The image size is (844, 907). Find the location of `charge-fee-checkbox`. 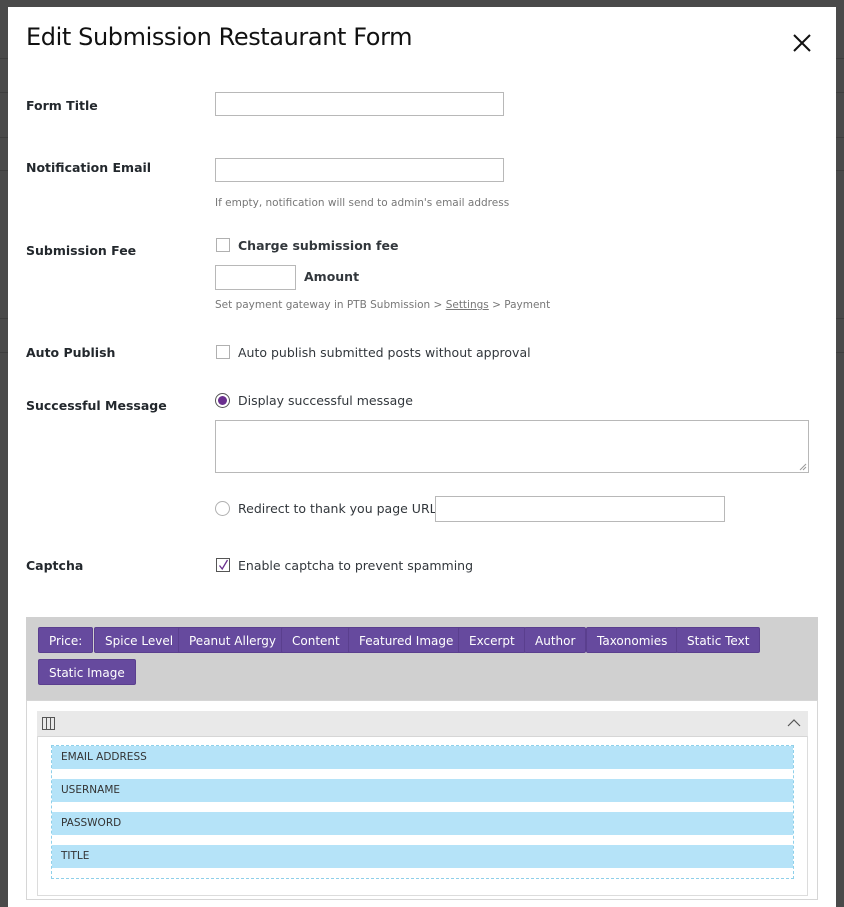

charge-fee-checkbox is located at coordinates (223, 245).